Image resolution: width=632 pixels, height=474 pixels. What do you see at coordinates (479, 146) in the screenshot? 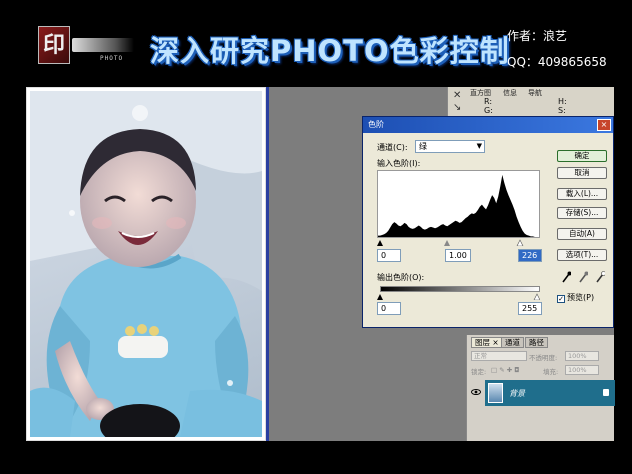
I see `chevron-down-icon: ▼` at bounding box center [479, 146].